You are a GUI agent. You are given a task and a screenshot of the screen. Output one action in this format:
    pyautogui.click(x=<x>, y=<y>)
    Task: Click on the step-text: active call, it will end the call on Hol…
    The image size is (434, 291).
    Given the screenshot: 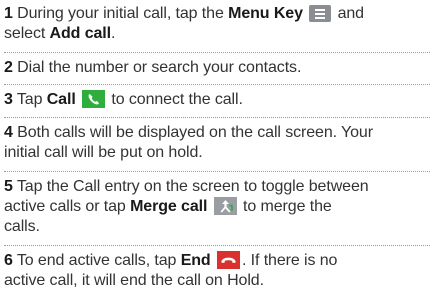 What is the action you would take?
    pyautogui.click(x=134, y=280)
    